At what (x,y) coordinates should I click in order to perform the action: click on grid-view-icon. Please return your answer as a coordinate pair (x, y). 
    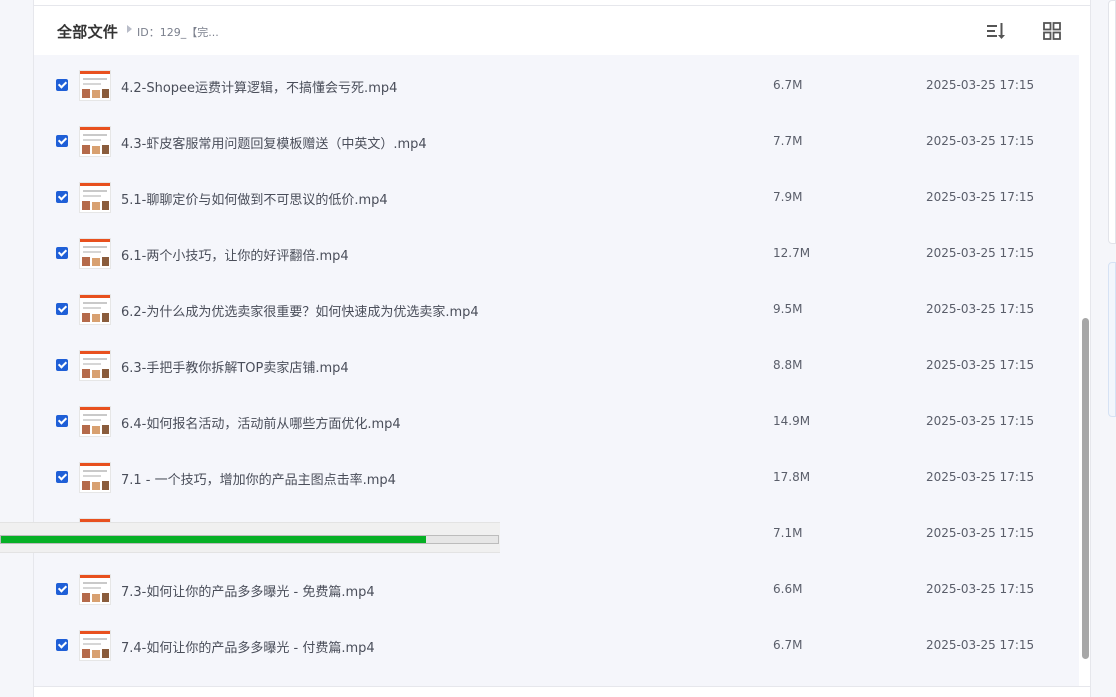
    Looking at the image, I should click on (1052, 31).